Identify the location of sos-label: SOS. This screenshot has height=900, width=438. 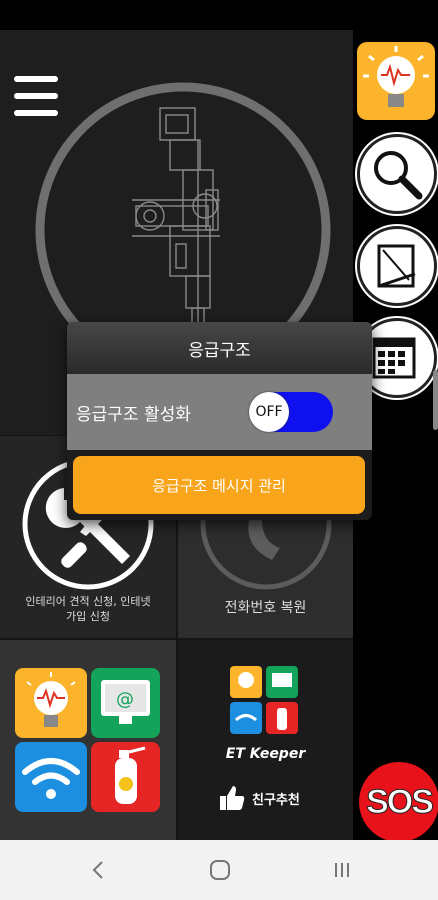
(400, 801).